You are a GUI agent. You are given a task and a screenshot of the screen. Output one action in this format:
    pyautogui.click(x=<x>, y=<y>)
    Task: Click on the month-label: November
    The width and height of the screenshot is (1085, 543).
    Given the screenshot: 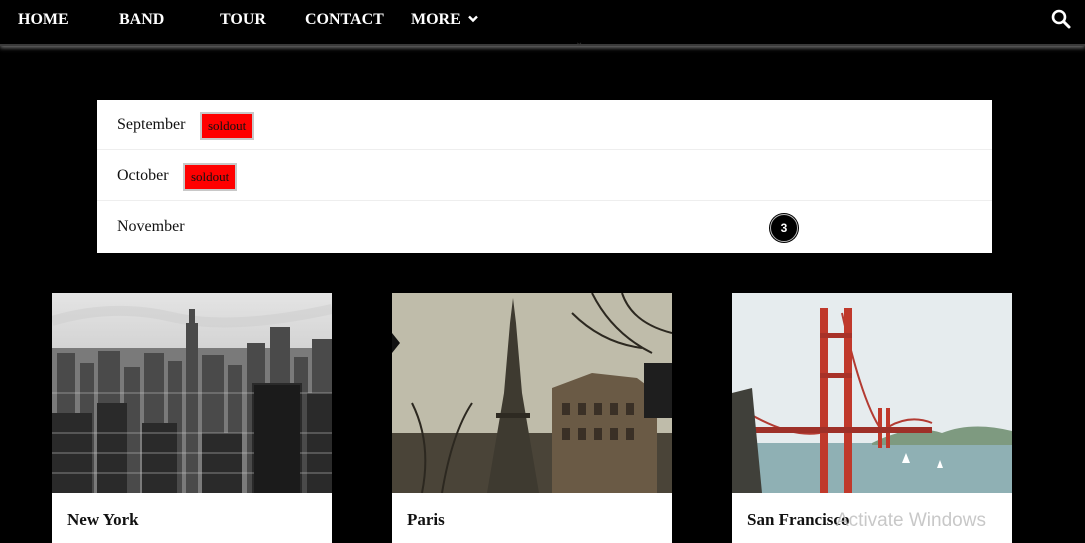 What is the action you would take?
    pyautogui.click(x=151, y=226)
    